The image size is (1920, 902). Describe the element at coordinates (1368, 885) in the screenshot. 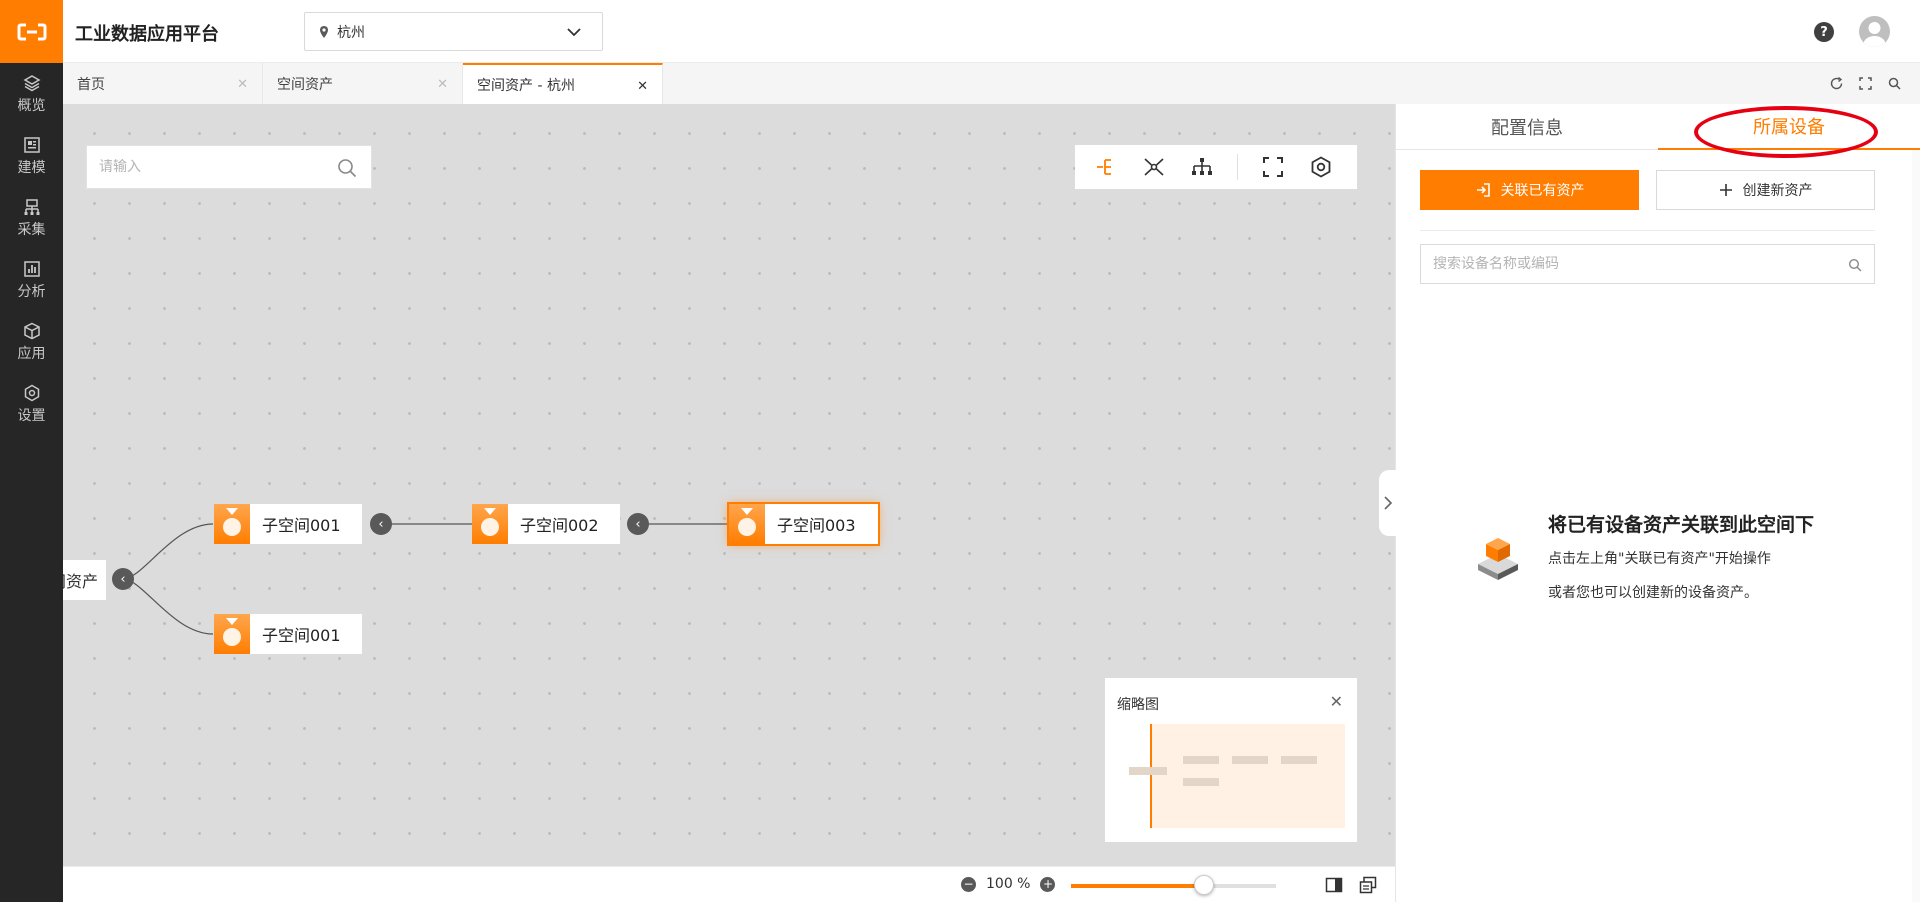

I see `copy-icon` at that location.